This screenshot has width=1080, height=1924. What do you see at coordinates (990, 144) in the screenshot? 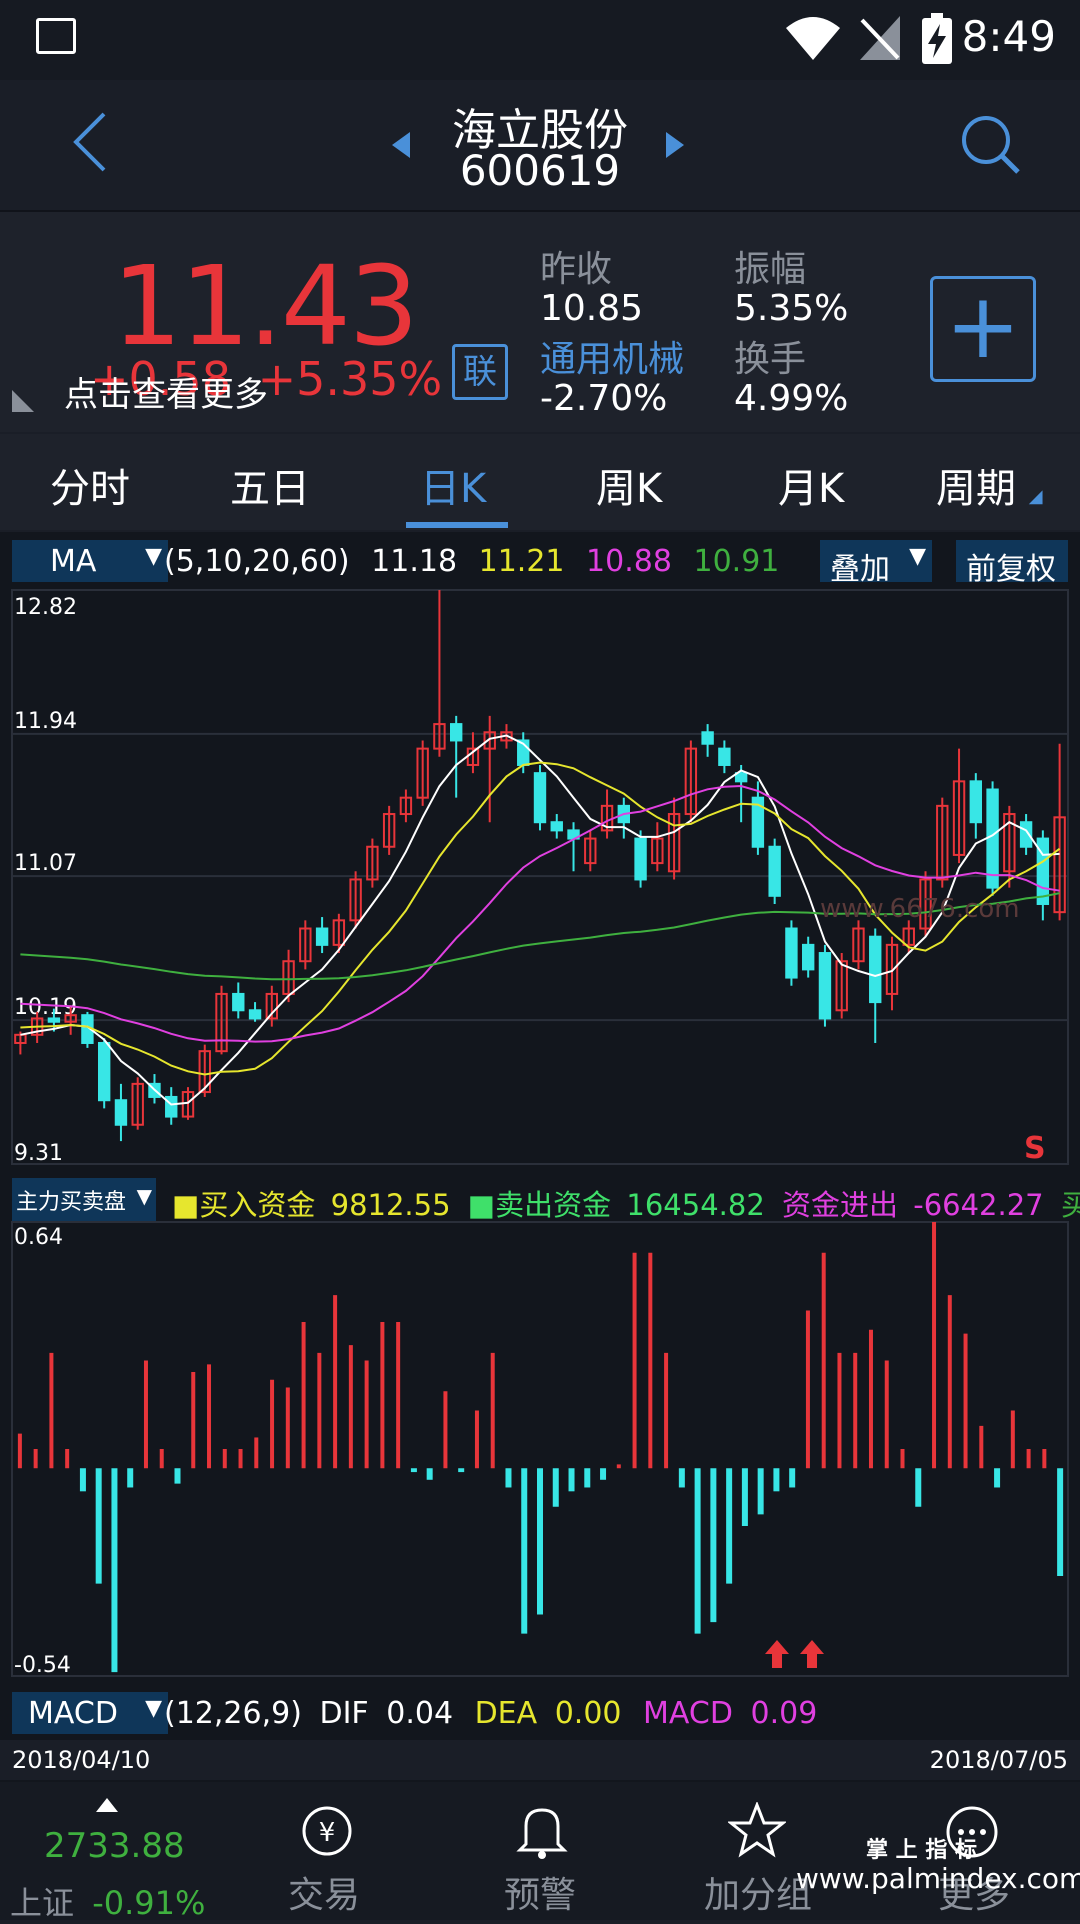
I see `search-icon` at bounding box center [990, 144].